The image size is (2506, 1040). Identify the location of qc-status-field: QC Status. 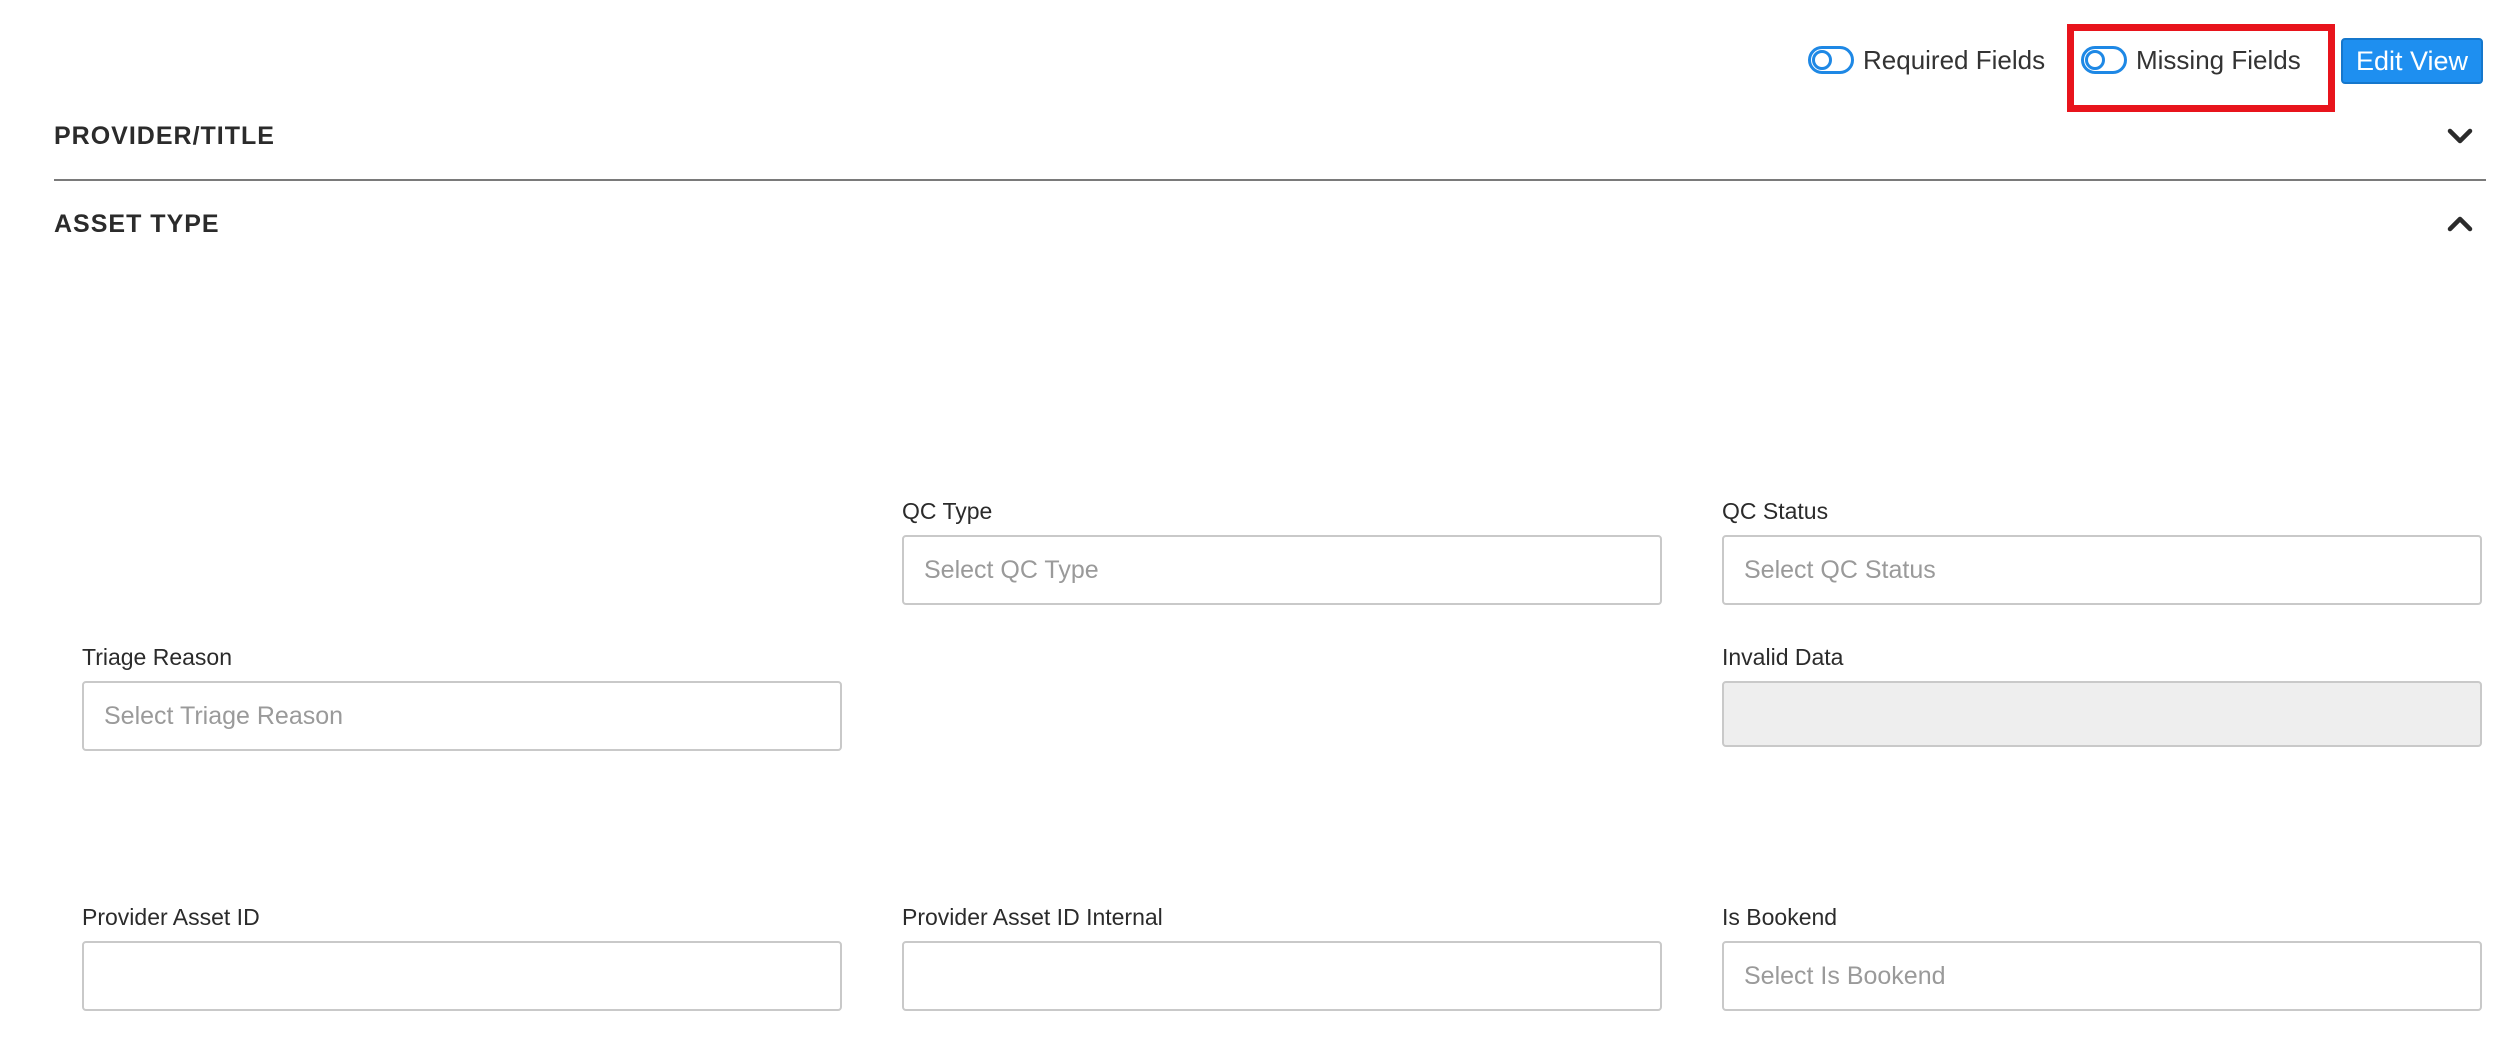
(2102, 550).